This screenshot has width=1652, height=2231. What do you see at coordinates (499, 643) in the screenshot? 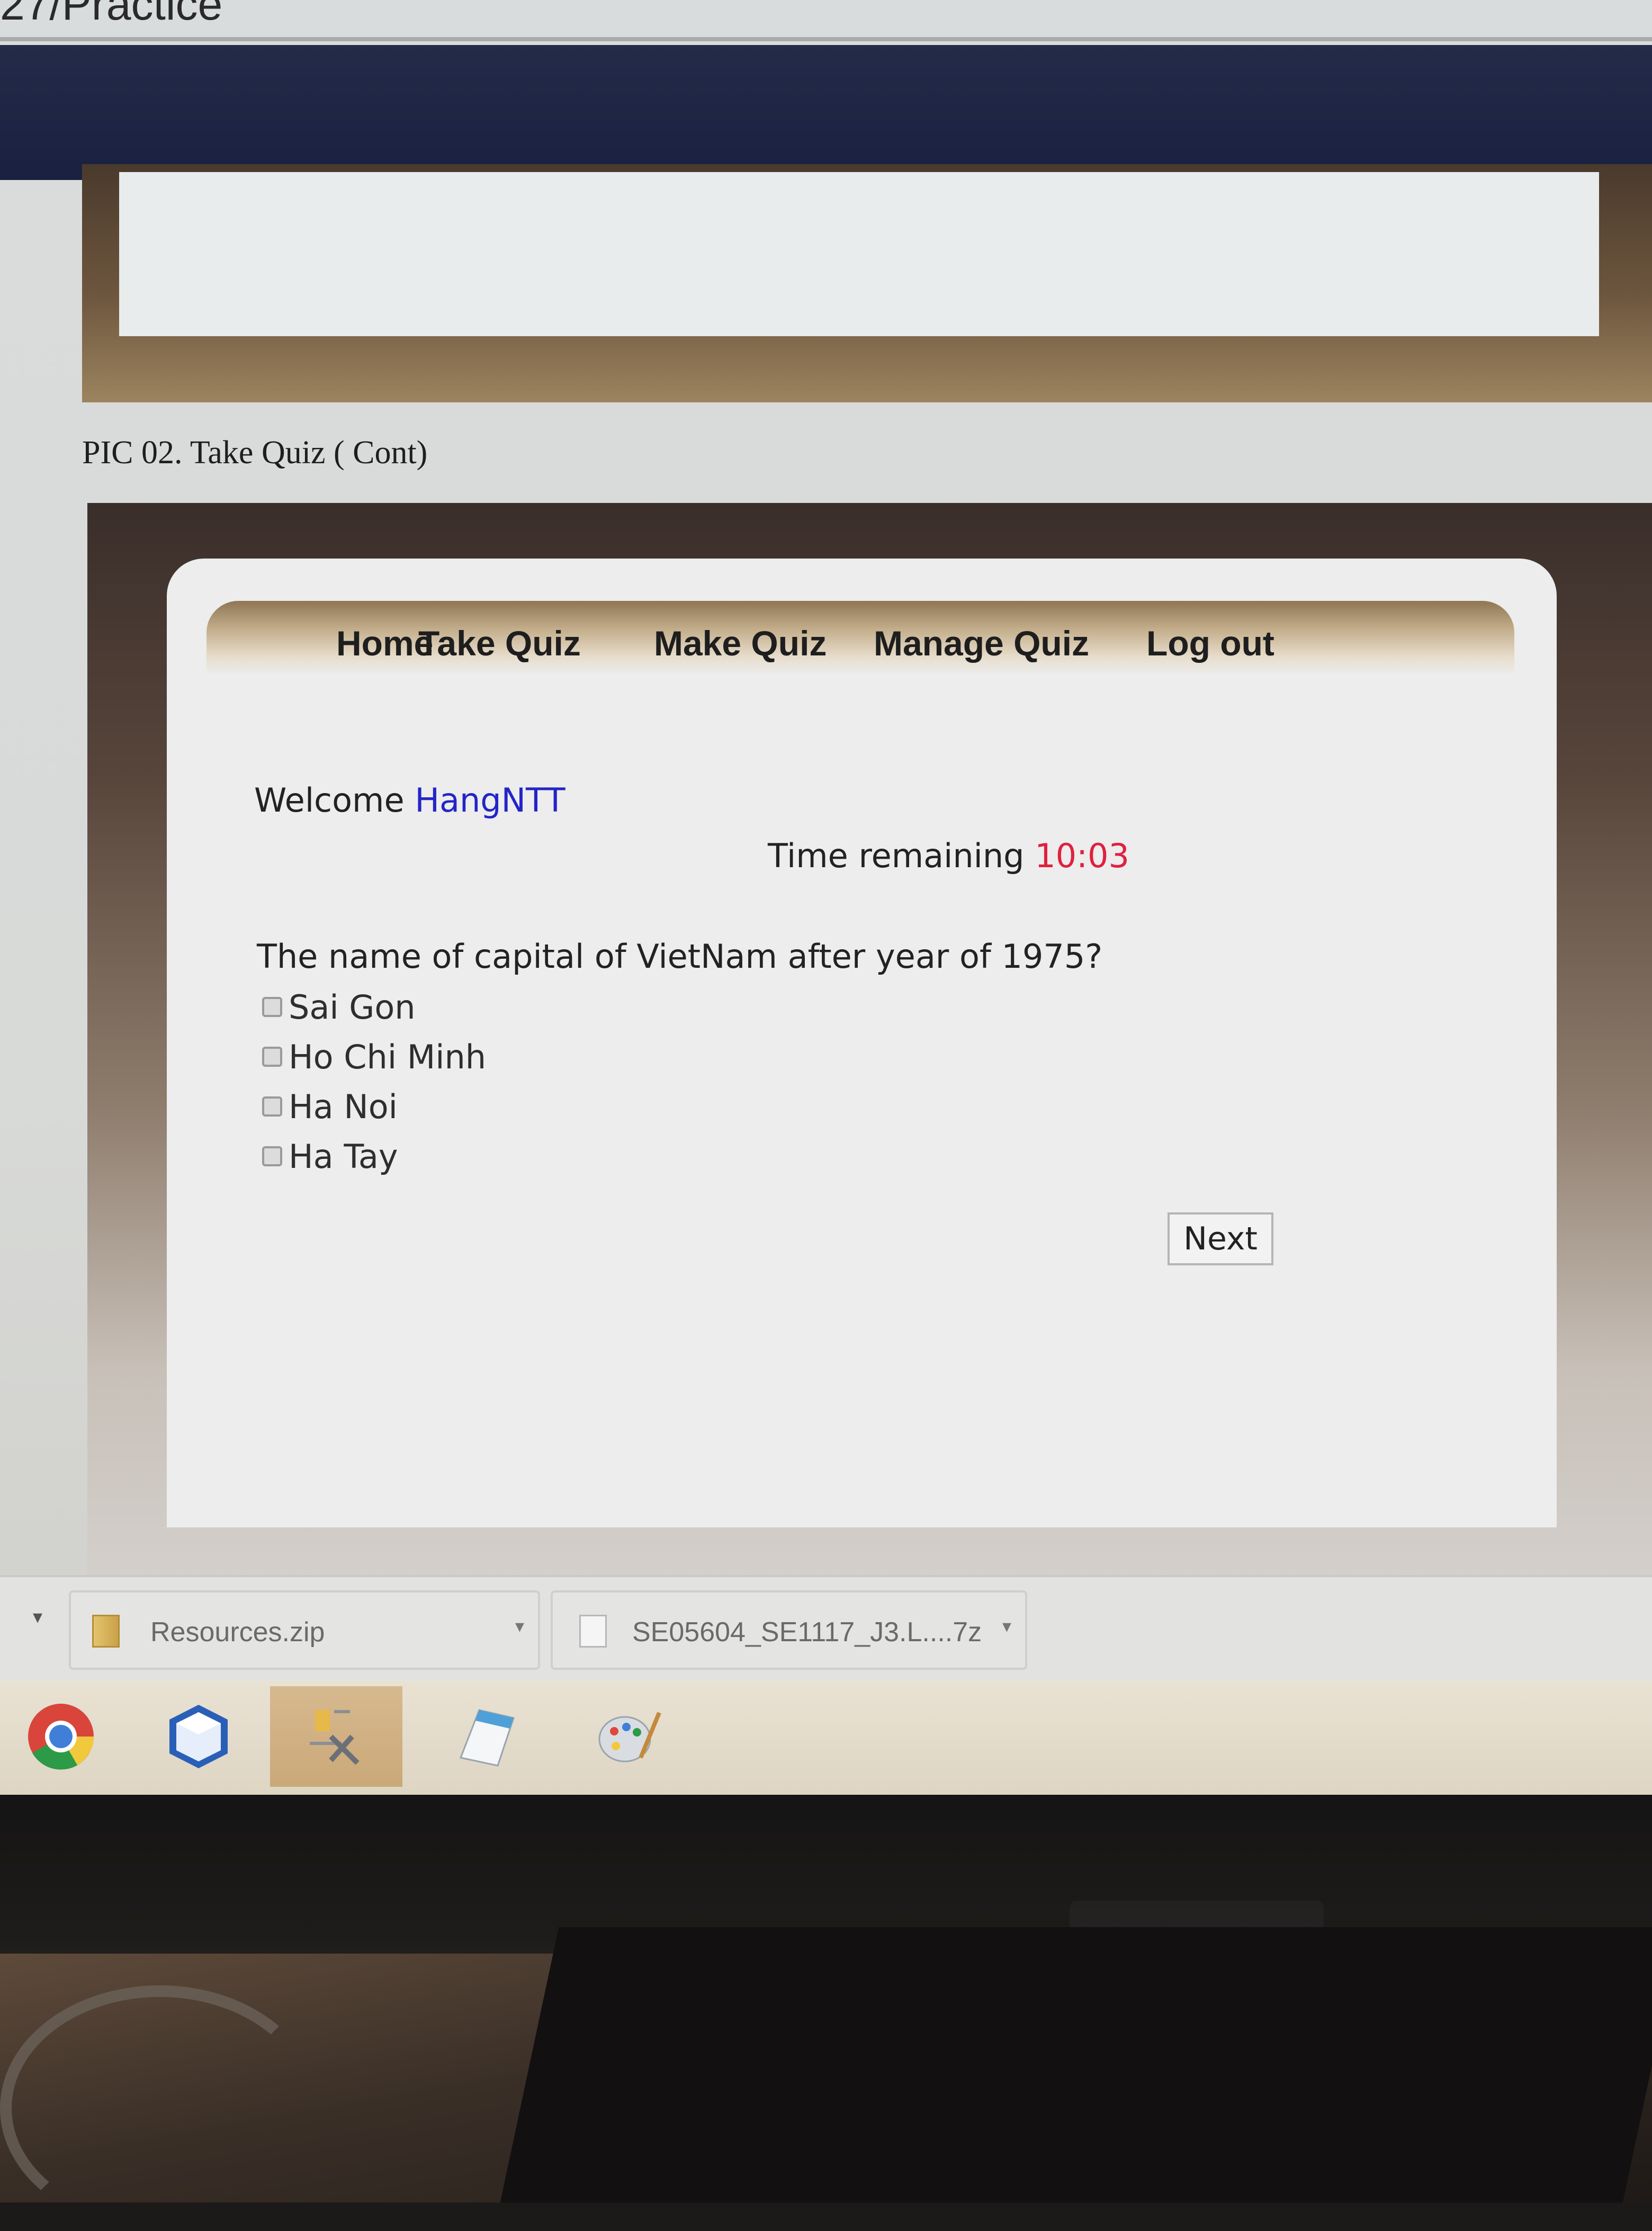
I see `nav-take-quiz-link: Take Quiz` at bounding box center [499, 643].